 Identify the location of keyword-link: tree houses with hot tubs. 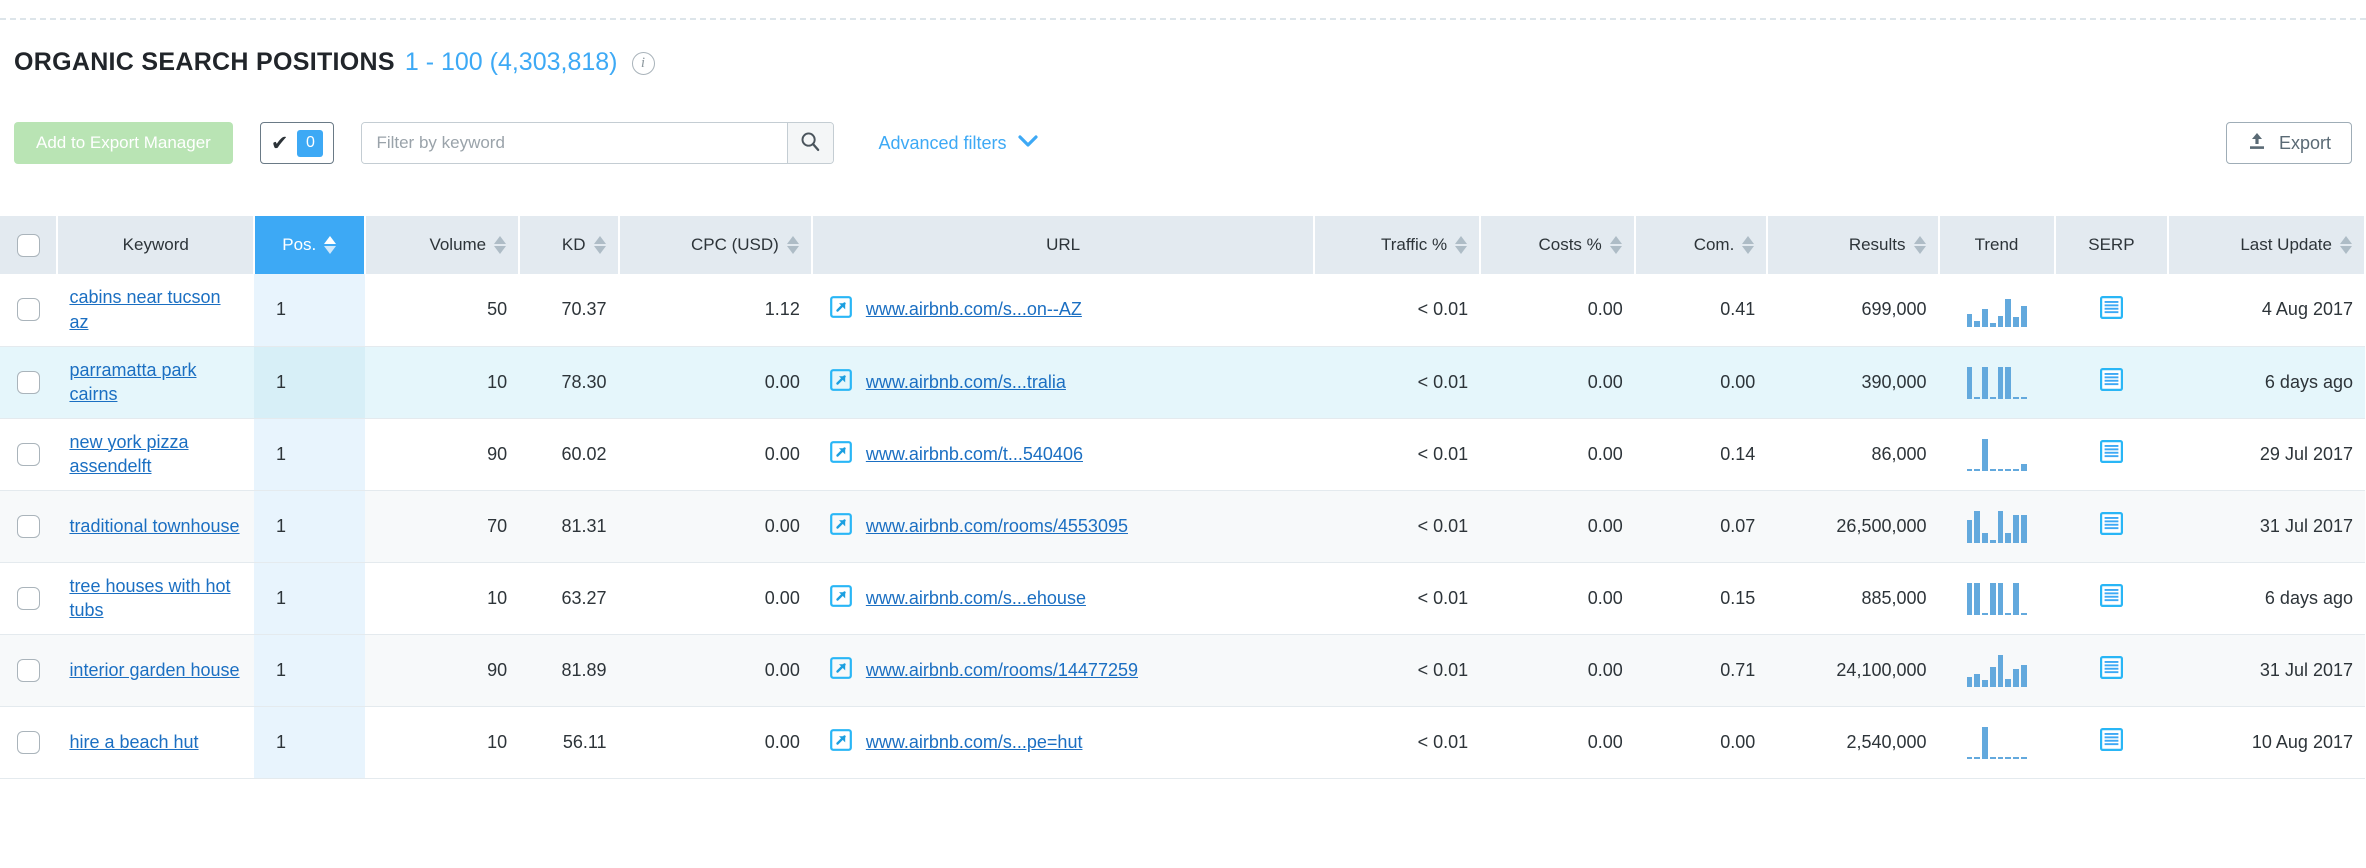
(155, 598).